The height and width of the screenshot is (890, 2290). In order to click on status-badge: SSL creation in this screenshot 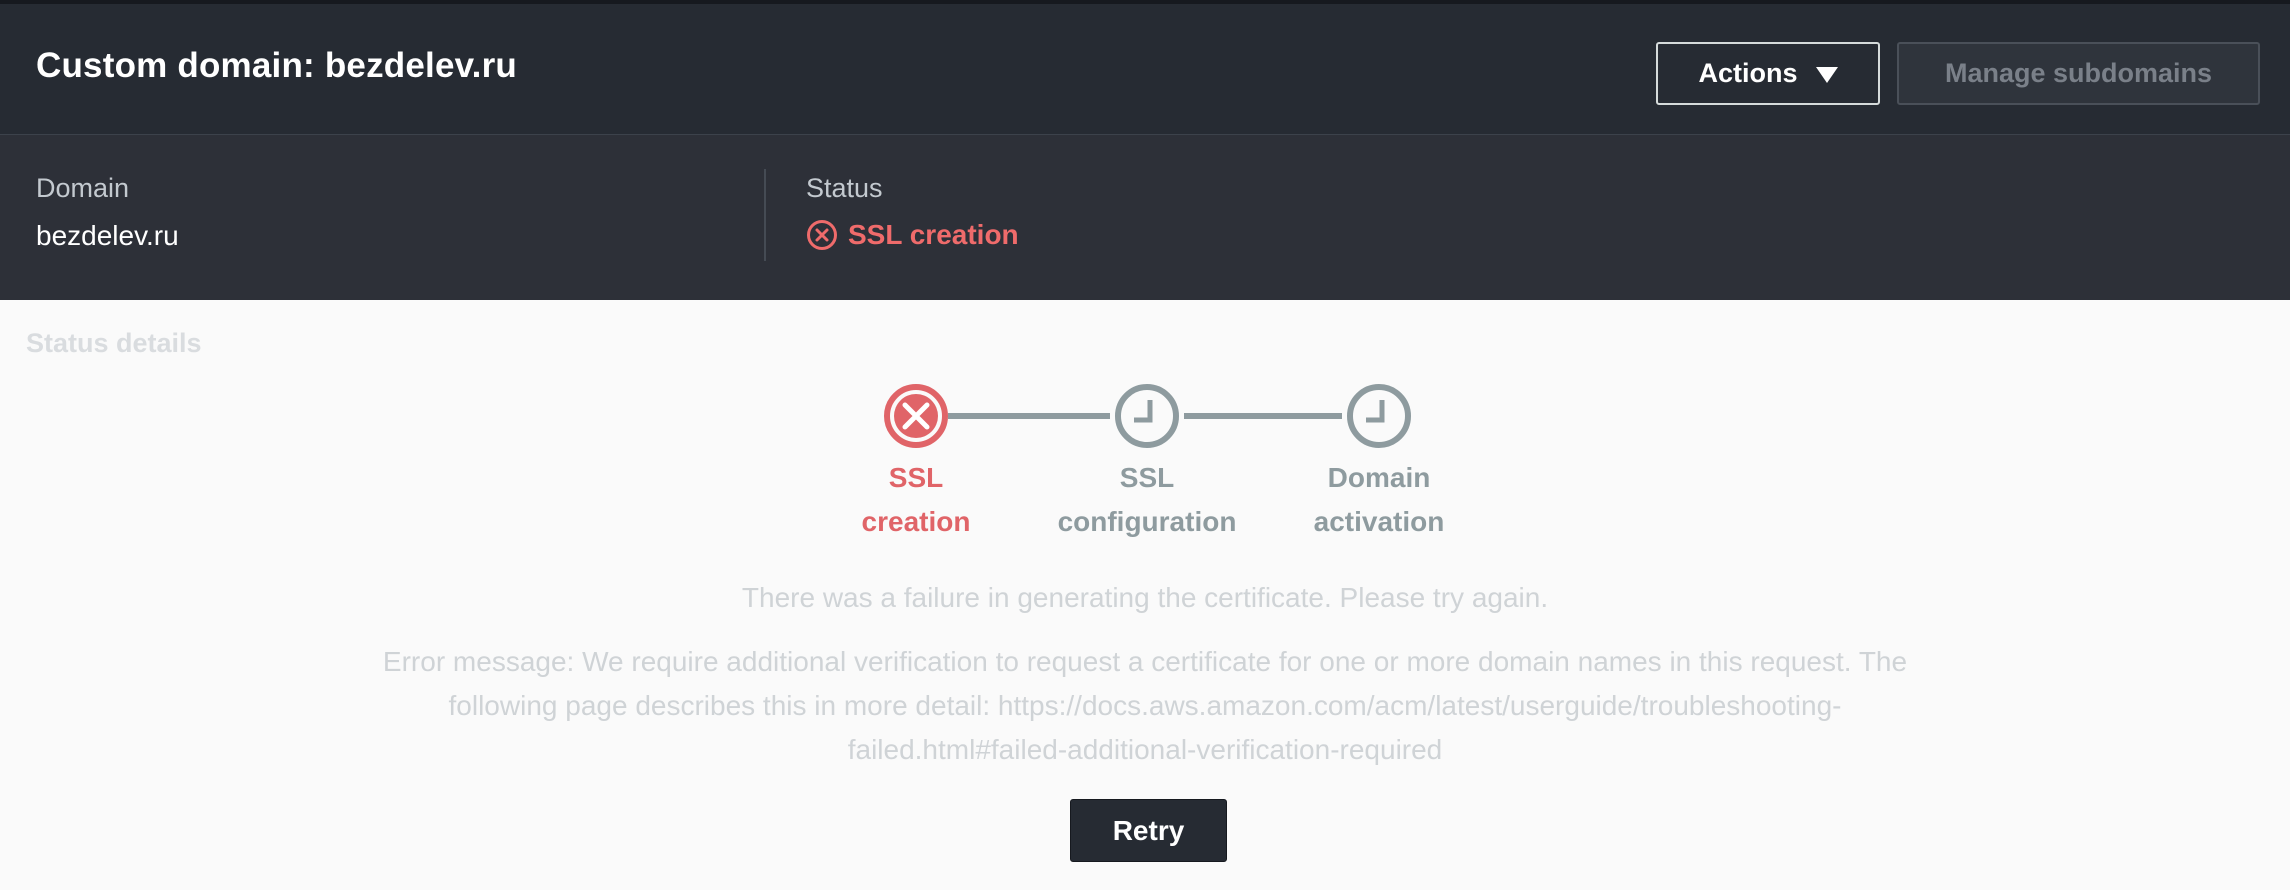, I will do `click(912, 235)`.